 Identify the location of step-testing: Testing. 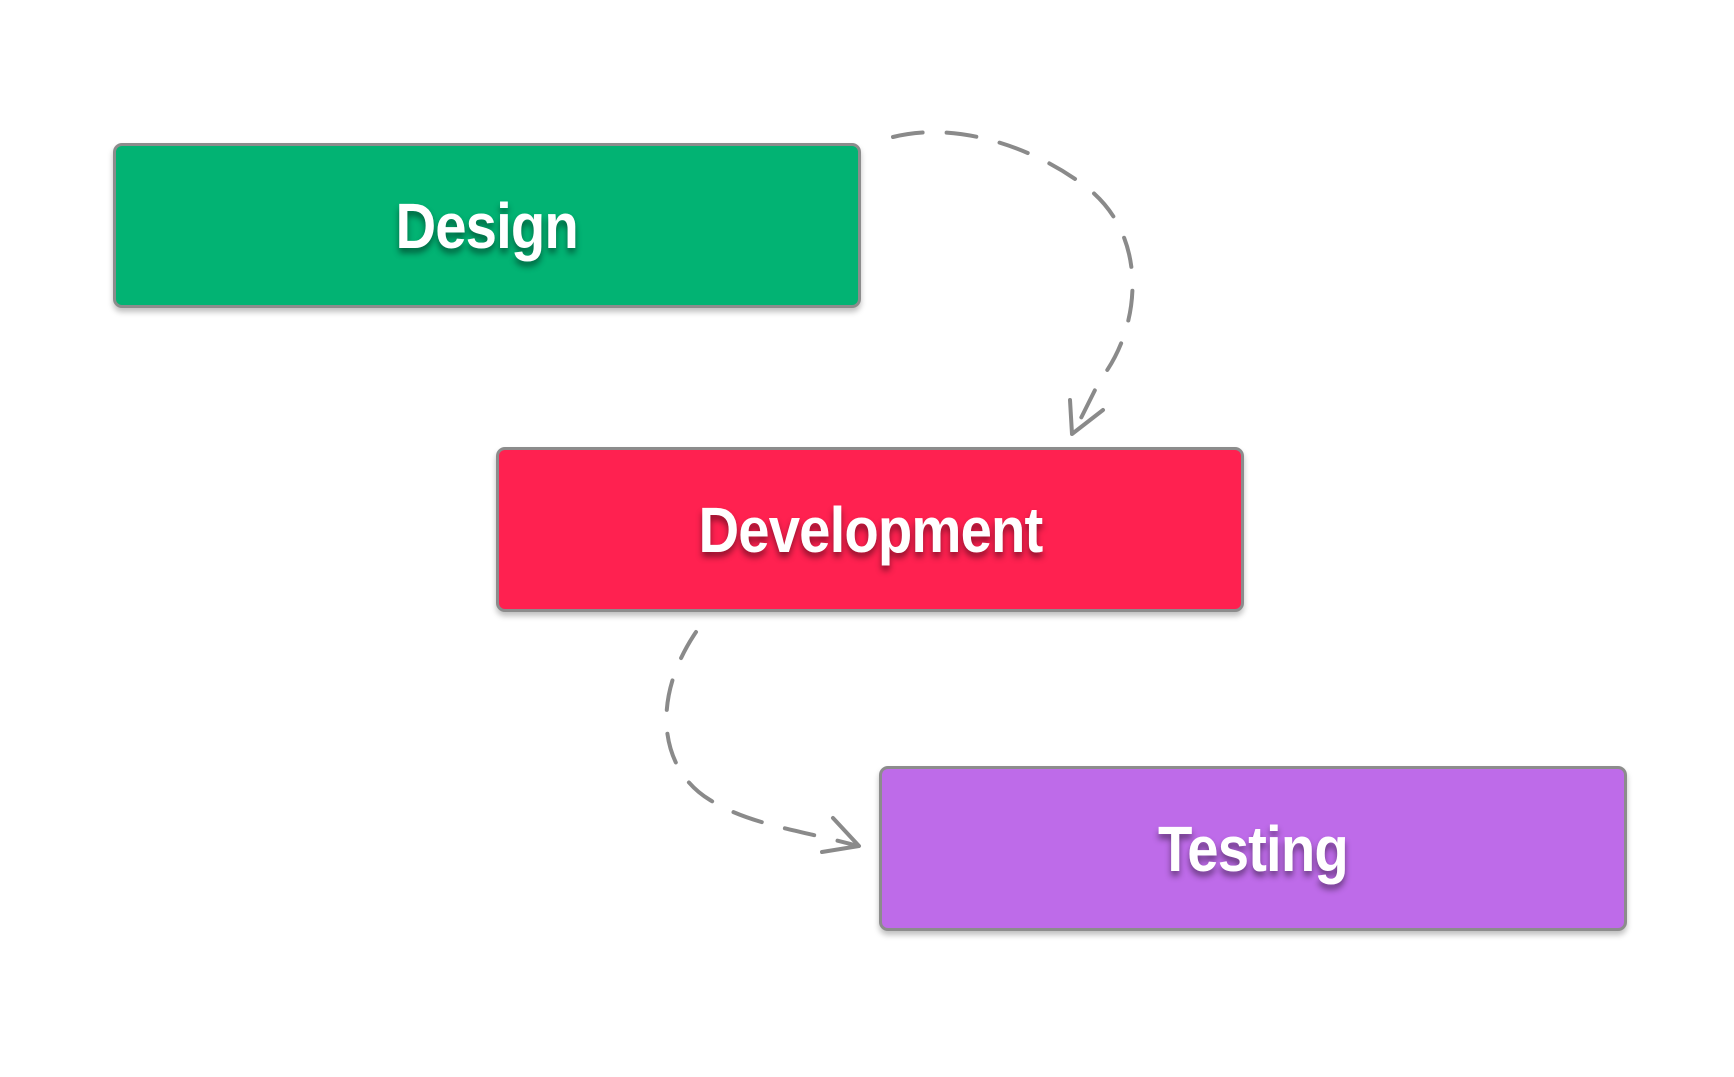
(1253, 848).